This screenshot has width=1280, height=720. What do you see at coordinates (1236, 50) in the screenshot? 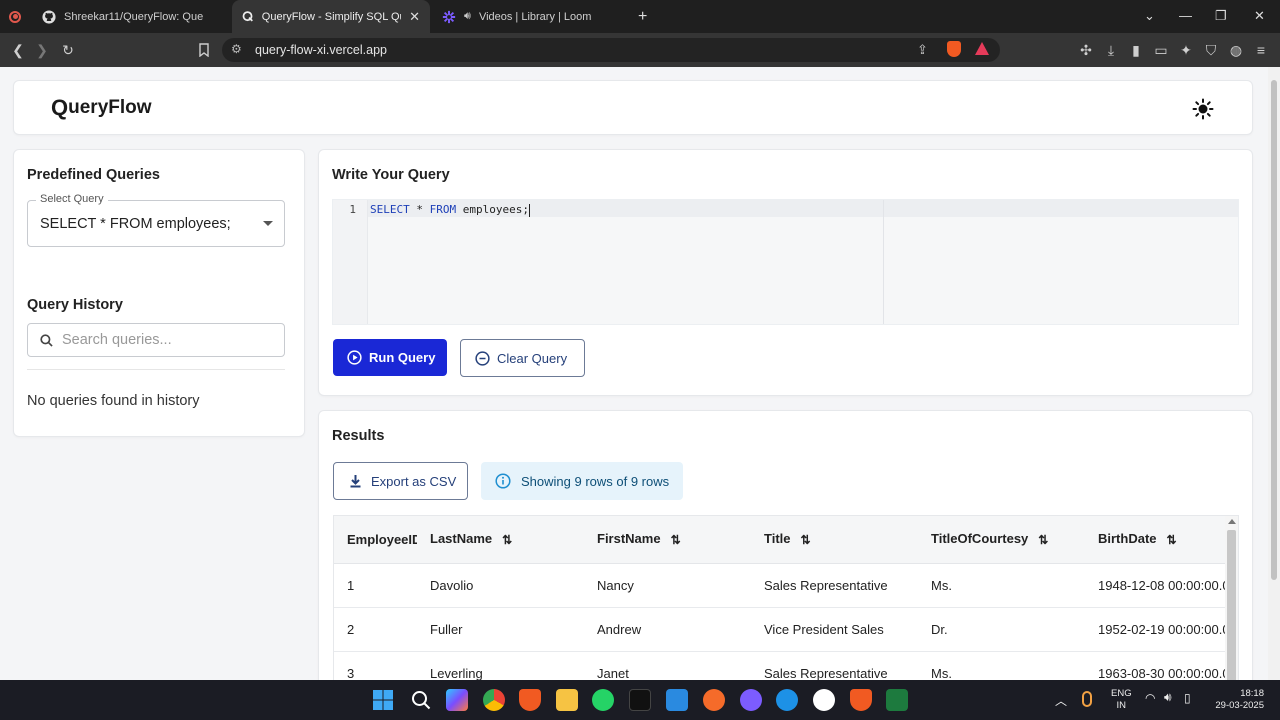
I see `profile-icon: ◍` at bounding box center [1236, 50].